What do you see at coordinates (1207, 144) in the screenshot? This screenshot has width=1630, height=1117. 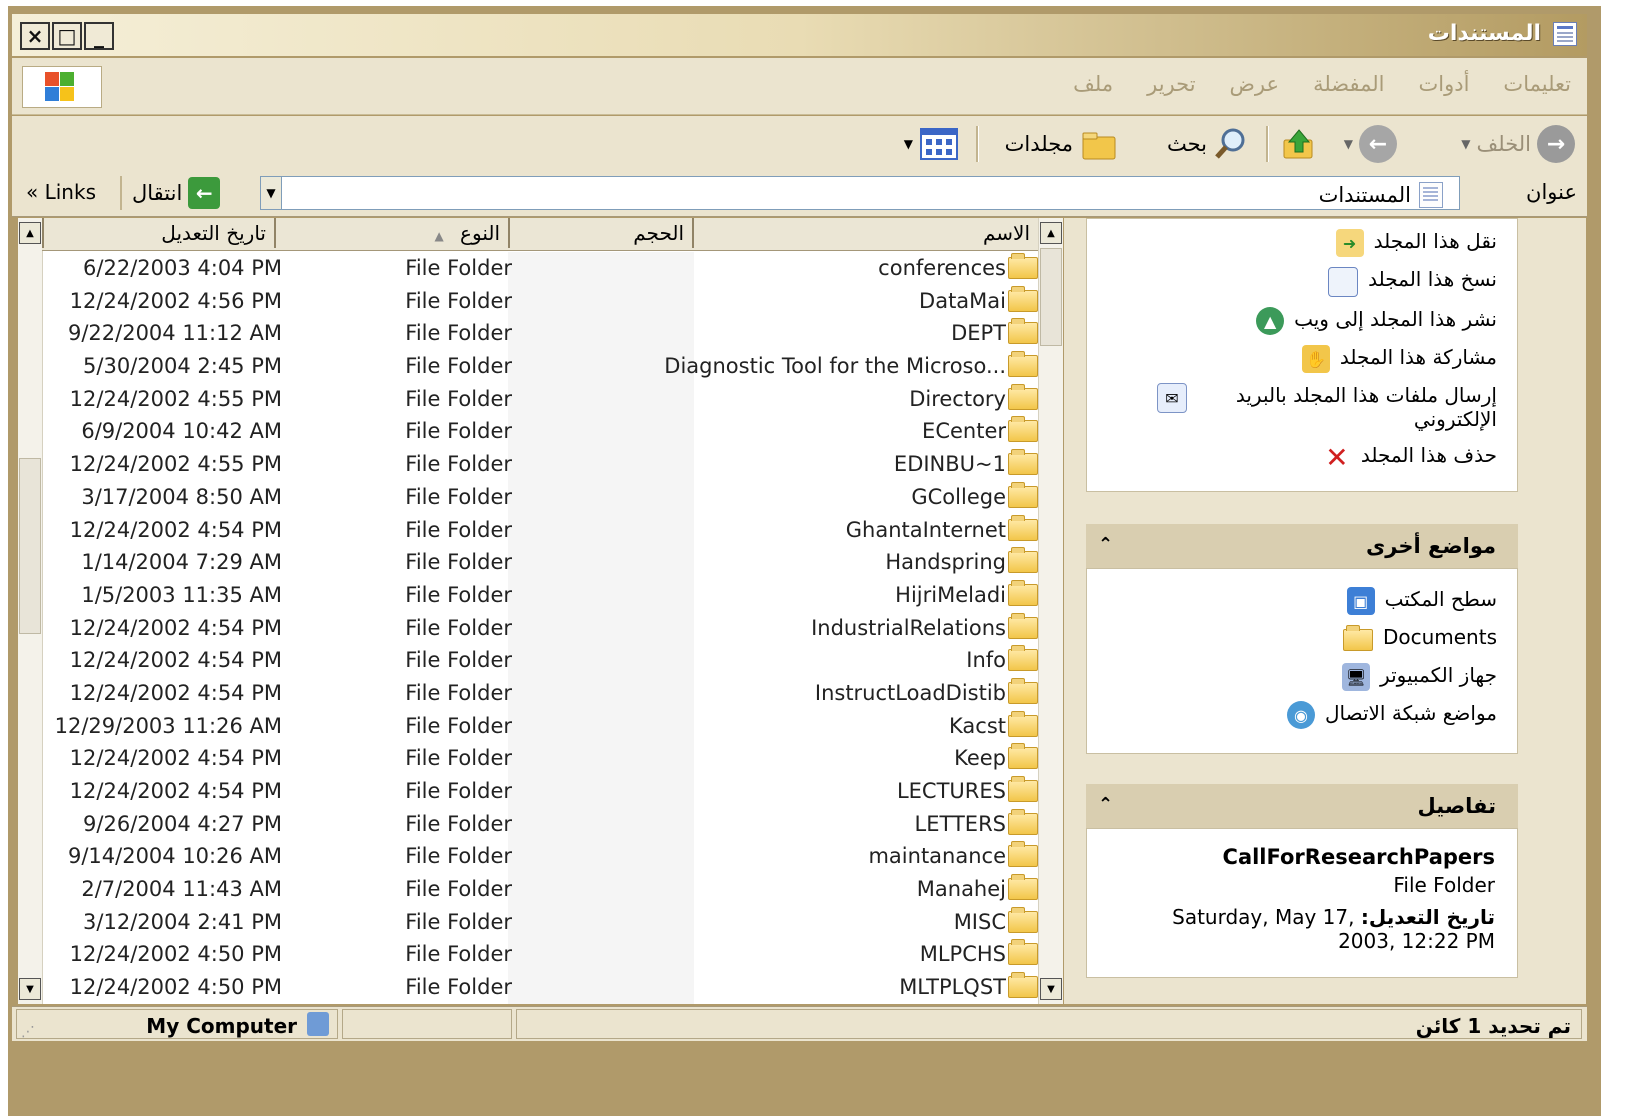 I see `search-button: بحث` at bounding box center [1207, 144].